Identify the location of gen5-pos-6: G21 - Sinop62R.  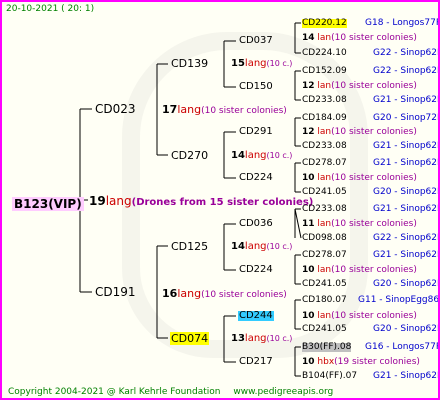
(406, 163).